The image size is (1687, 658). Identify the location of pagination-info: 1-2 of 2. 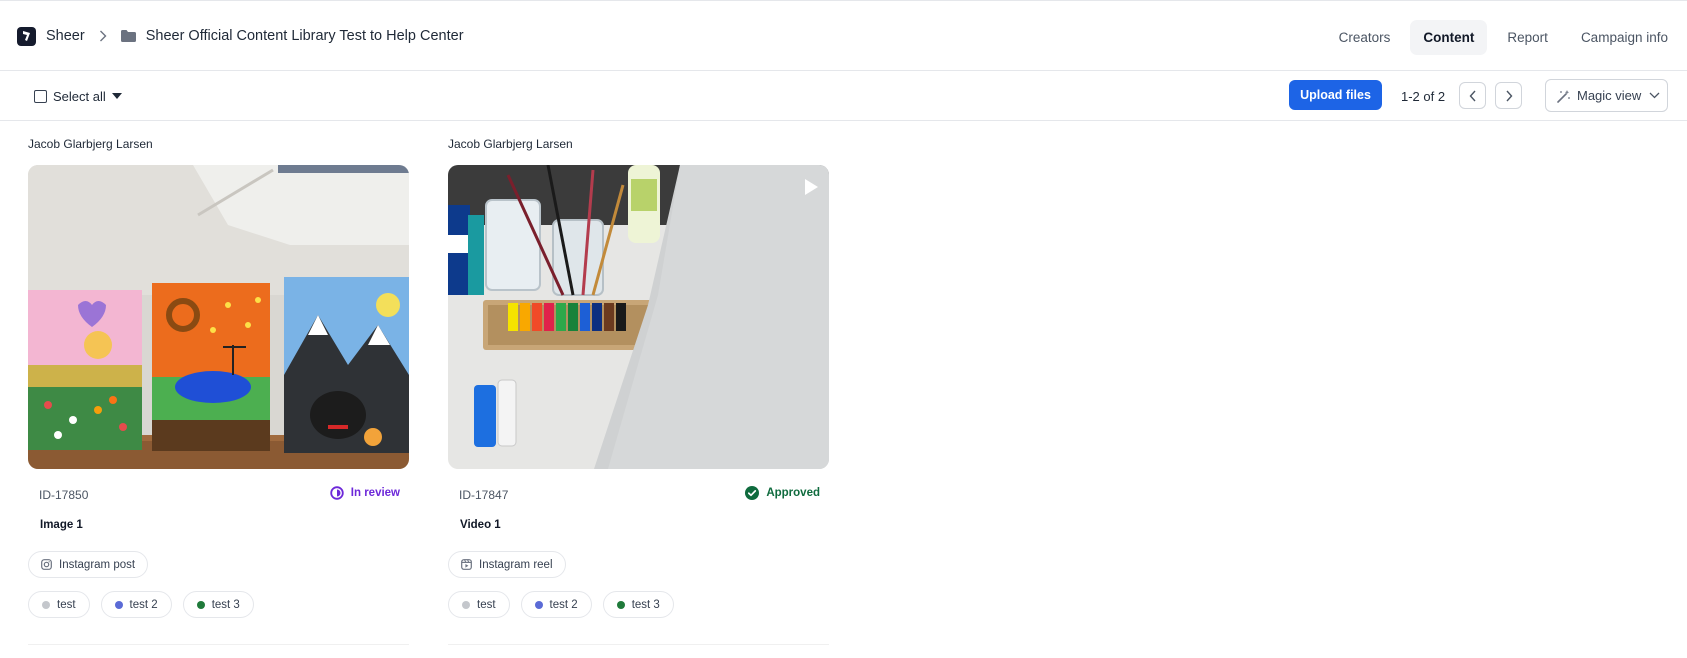
(1423, 96).